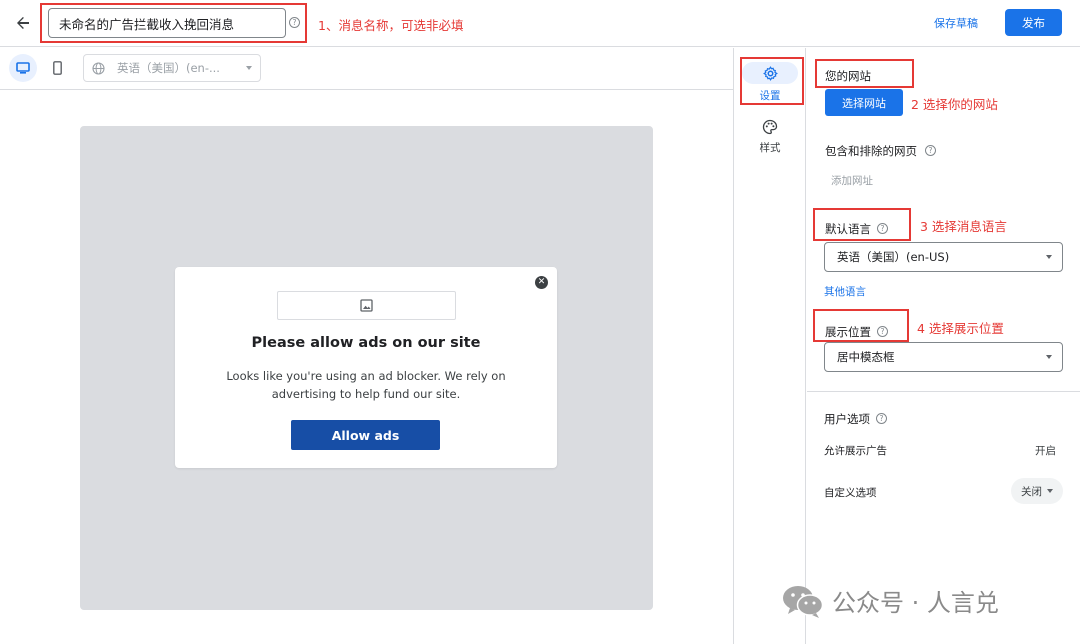 Image resolution: width=1080 pixels, height=644 pixels. What do you see at coordinates (848, 332) in the screenshot?
I see `position-heading: 展示位置` at bounding box center [848, 332].